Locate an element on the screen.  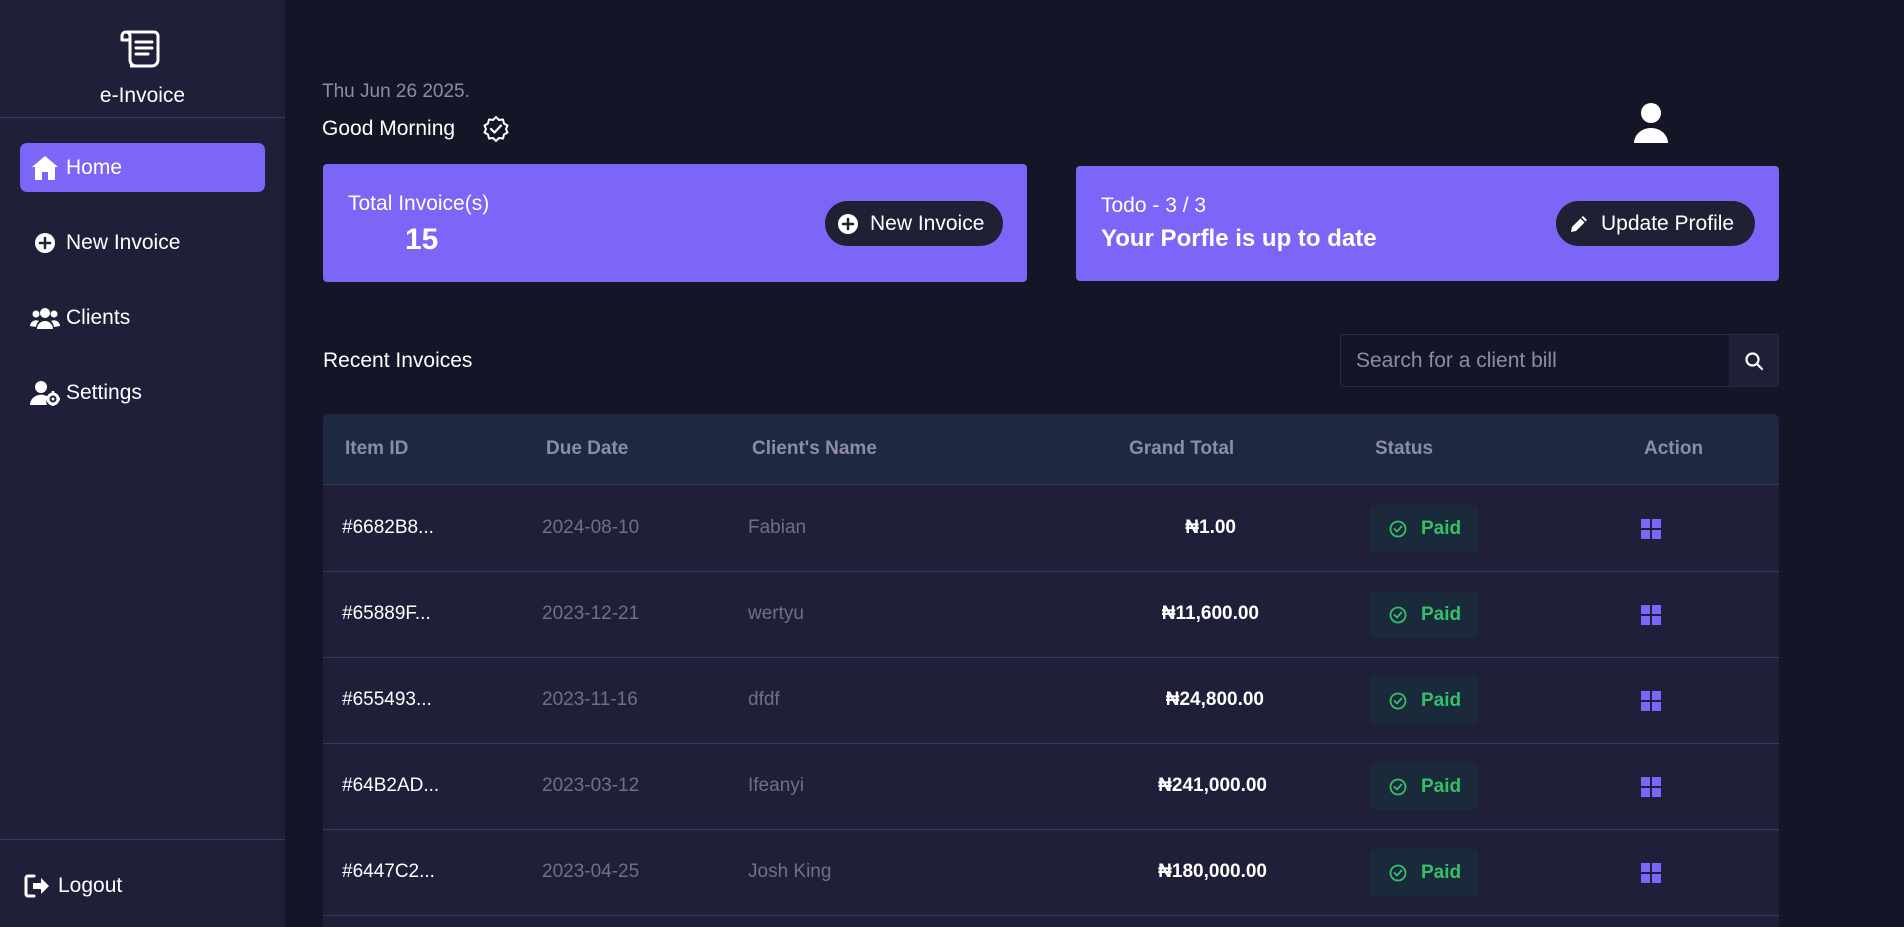
current-date: Thu Jun 26 2025. is located at coordinates (396, 91).